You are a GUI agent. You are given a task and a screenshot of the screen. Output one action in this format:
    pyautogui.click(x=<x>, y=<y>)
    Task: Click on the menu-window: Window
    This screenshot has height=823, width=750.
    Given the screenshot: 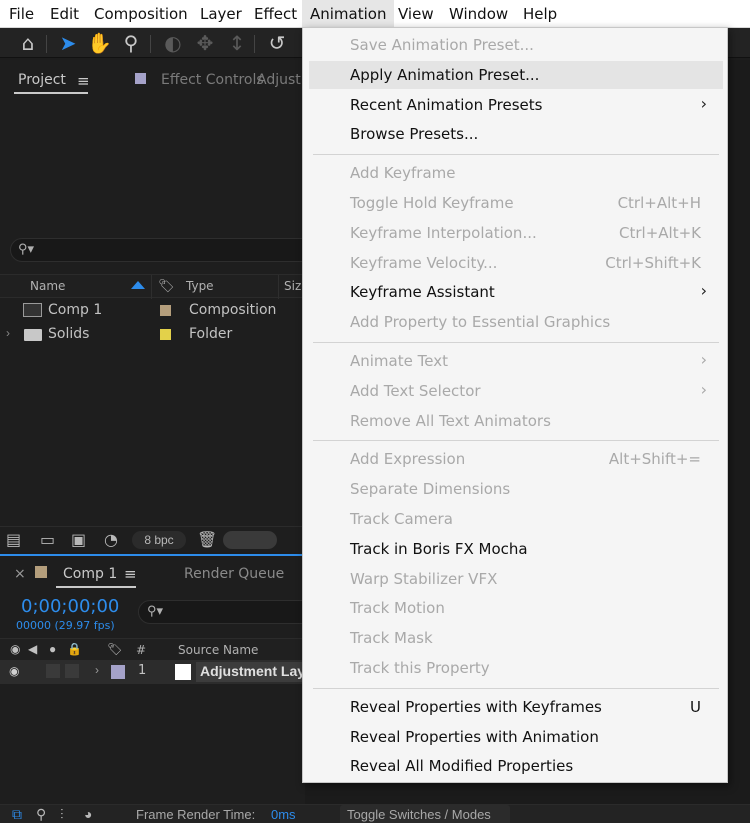 What is the action you would take?
    pyautogui.click(x=478, y=14)
    